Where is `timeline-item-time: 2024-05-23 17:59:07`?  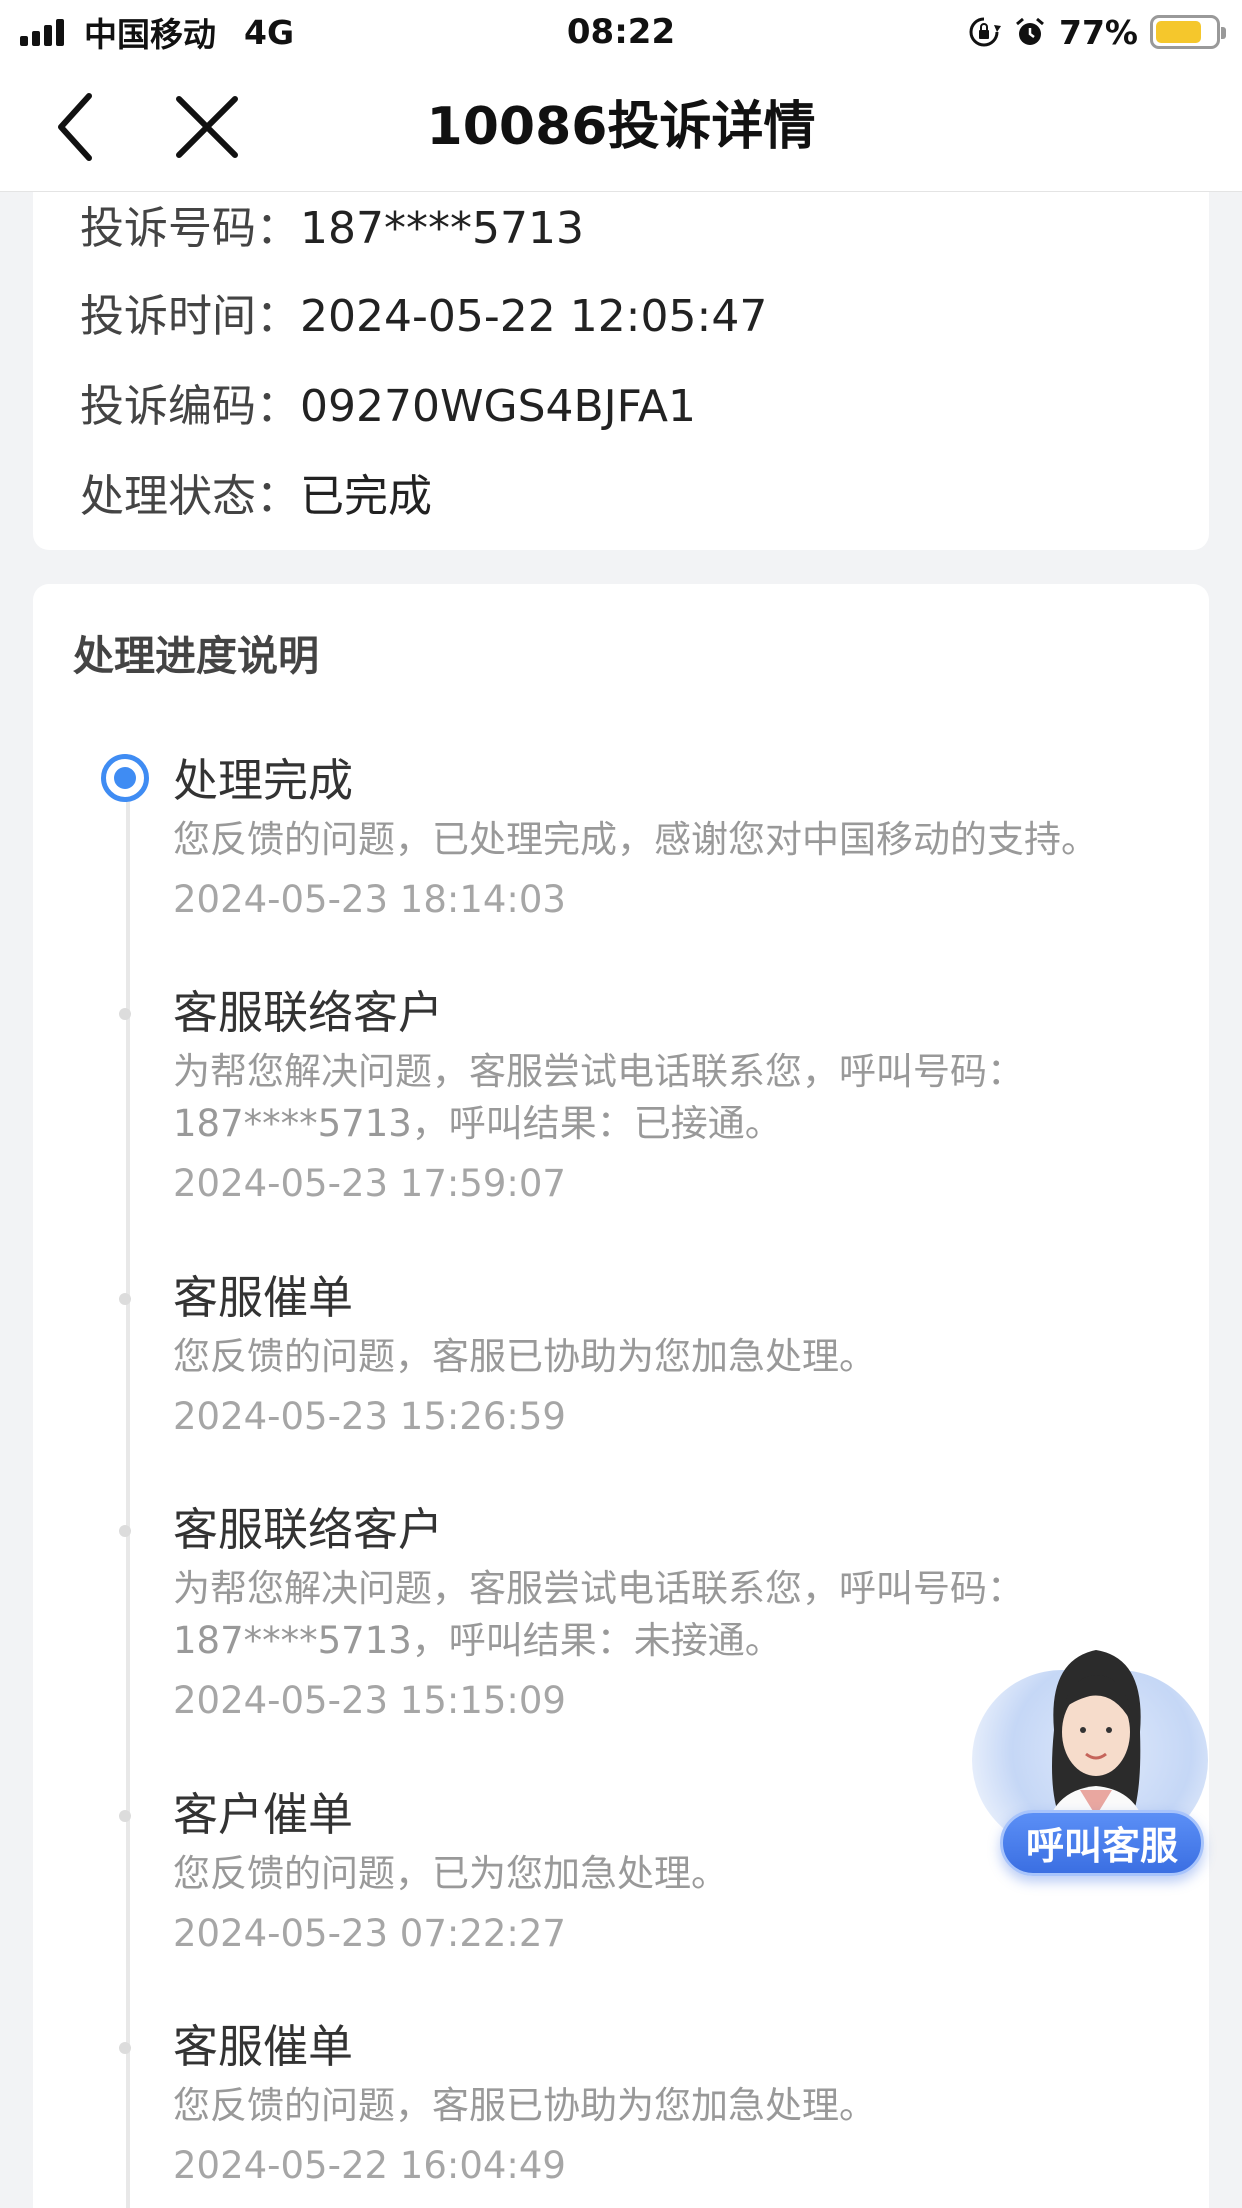 timeline-item-time: 2024-05-23 17:59:07 is located at coordinates (369, 1183).